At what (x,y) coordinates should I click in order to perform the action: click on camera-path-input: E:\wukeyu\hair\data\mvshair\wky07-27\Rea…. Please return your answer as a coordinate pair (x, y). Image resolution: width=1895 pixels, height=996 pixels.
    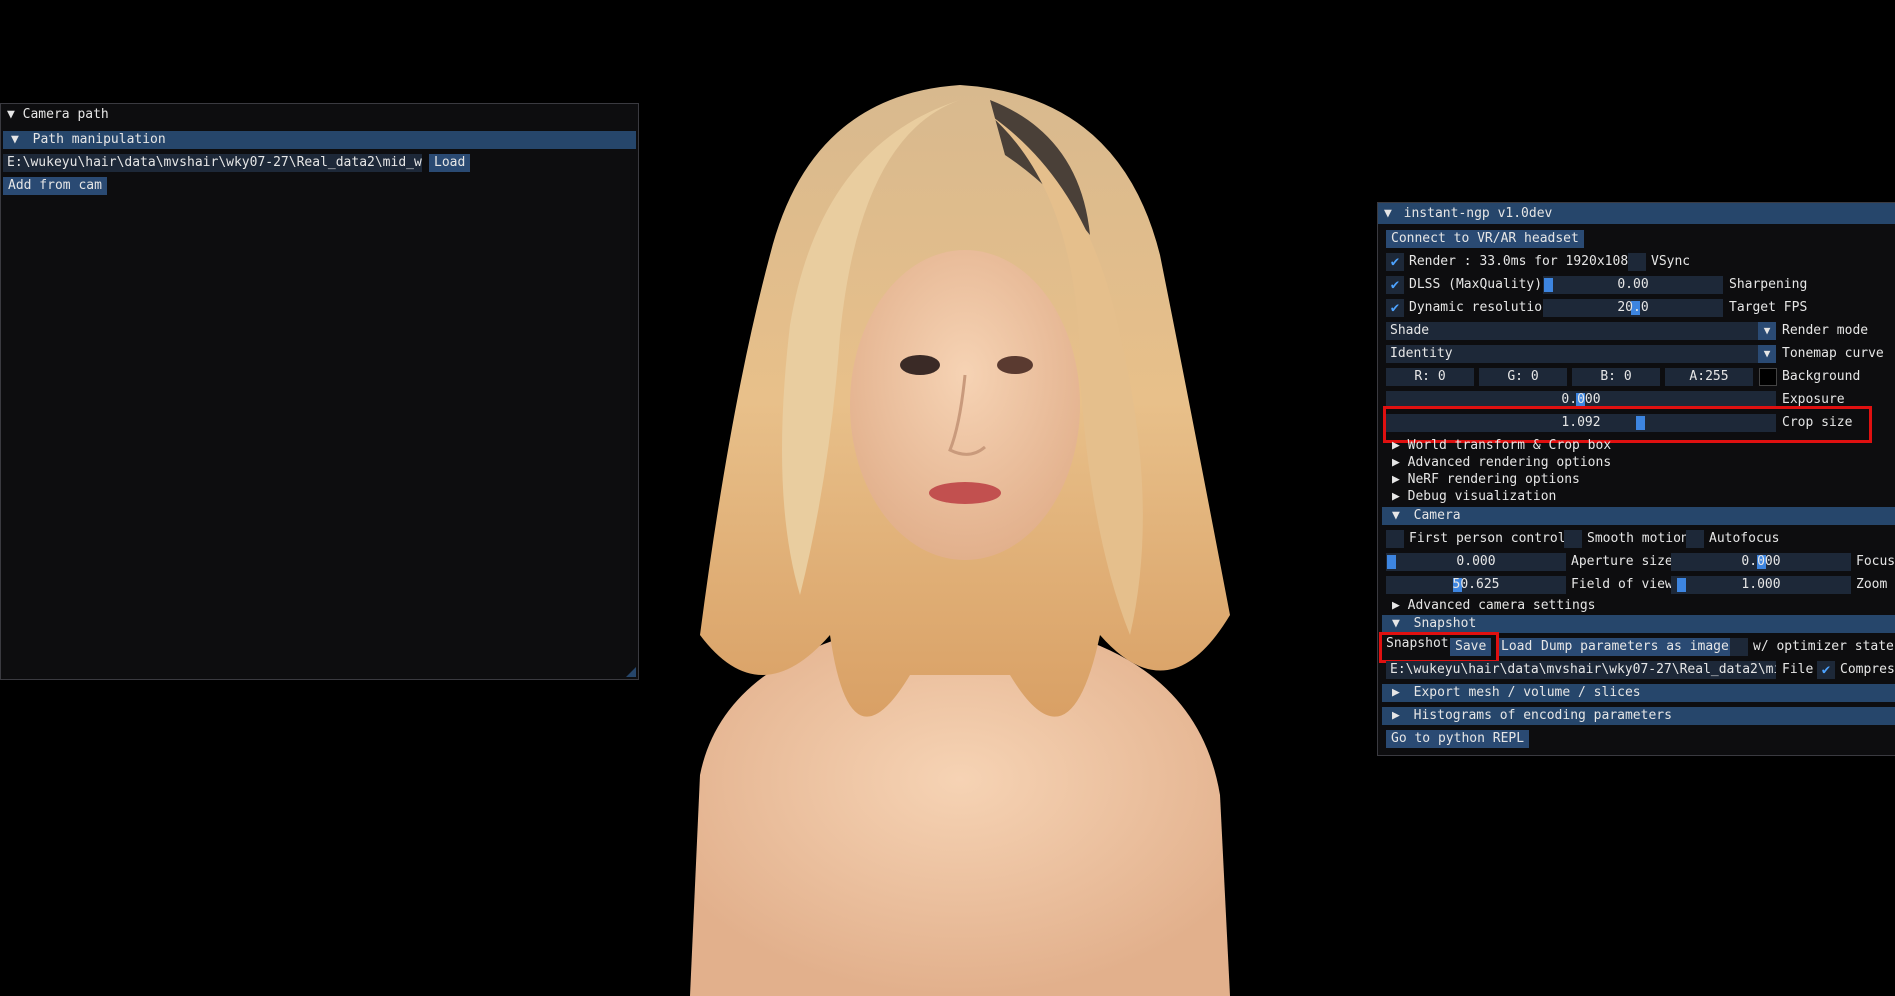
    Looking at the image, I should click on (212, 163).